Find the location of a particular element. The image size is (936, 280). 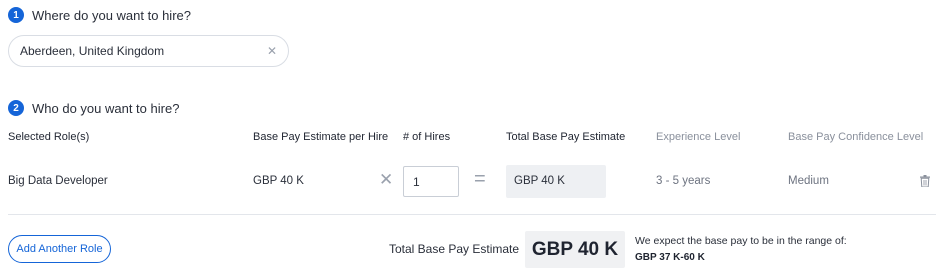

step-1-badge: 1 is located at coordinates (16, 15).